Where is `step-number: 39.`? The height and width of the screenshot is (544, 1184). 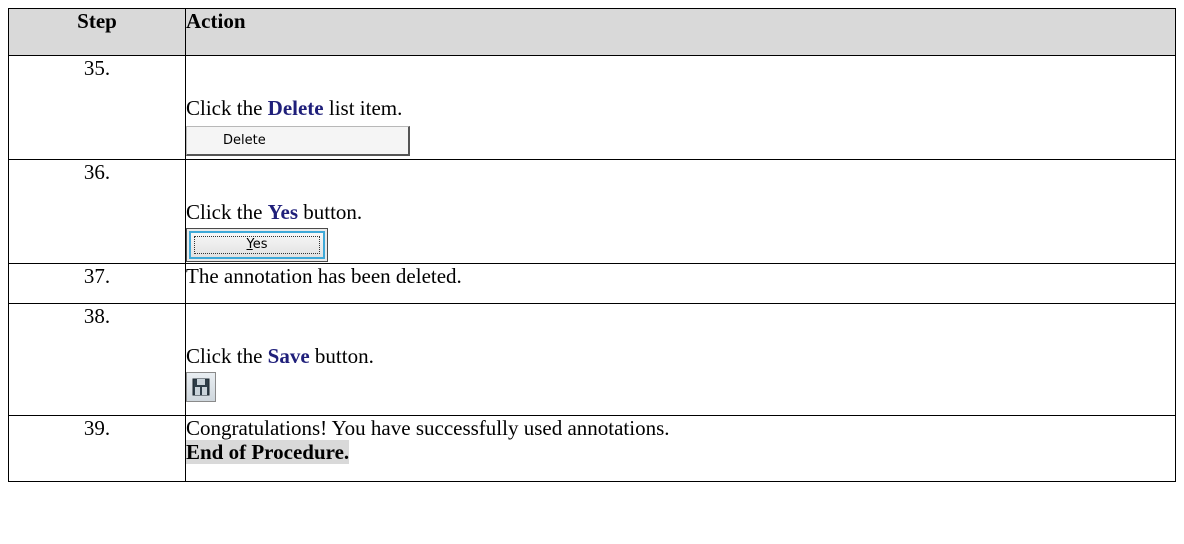 step-number: 39. is located at coordinates (97, 448).